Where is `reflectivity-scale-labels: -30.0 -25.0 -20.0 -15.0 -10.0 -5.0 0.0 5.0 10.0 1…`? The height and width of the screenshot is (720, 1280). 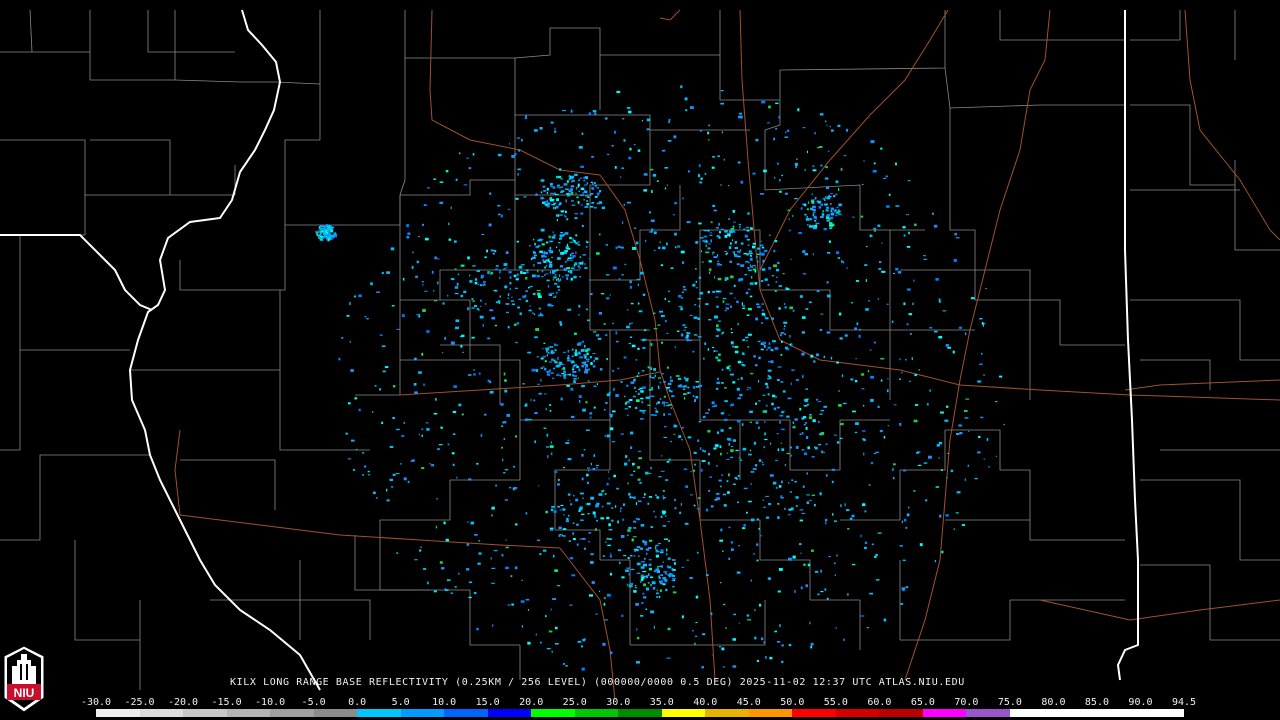
reflectivity-scale-labels: -30.0 -25.0 -20.0 -15.0 -10.0 -5.0 0.0 5.0 10.0 1… is located at coordinates (638, 703).